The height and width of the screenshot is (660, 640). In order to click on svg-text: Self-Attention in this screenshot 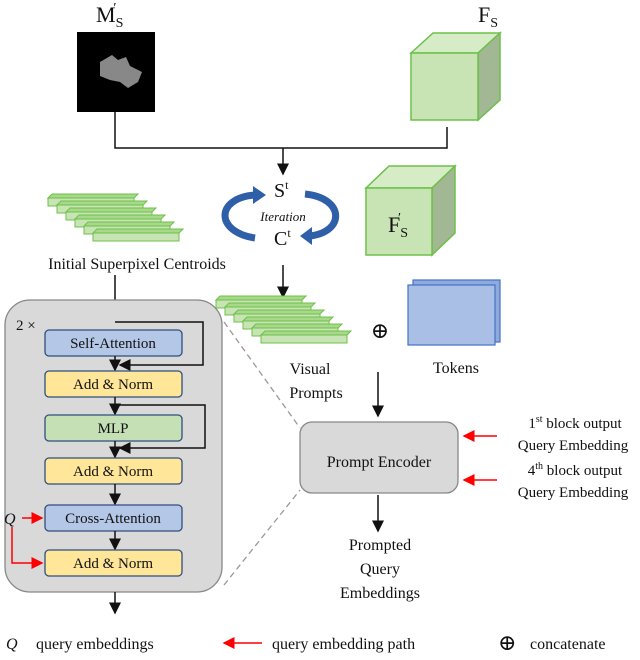, I will do `click(113, 344)`.